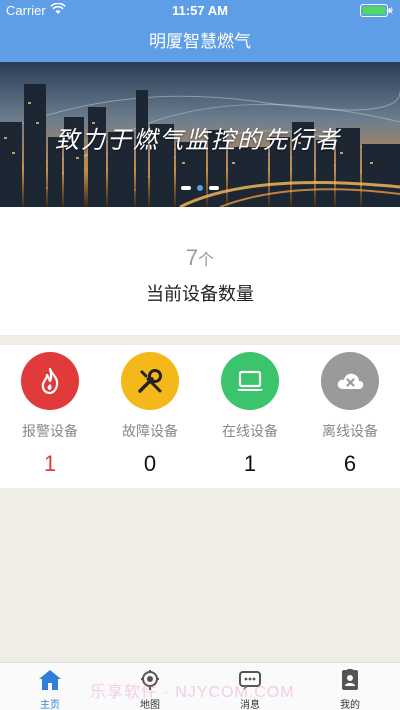  Describe the element at coordinates (150, 431) in the screenshot. I see `fault-devices-label: 故障设备` at that location.